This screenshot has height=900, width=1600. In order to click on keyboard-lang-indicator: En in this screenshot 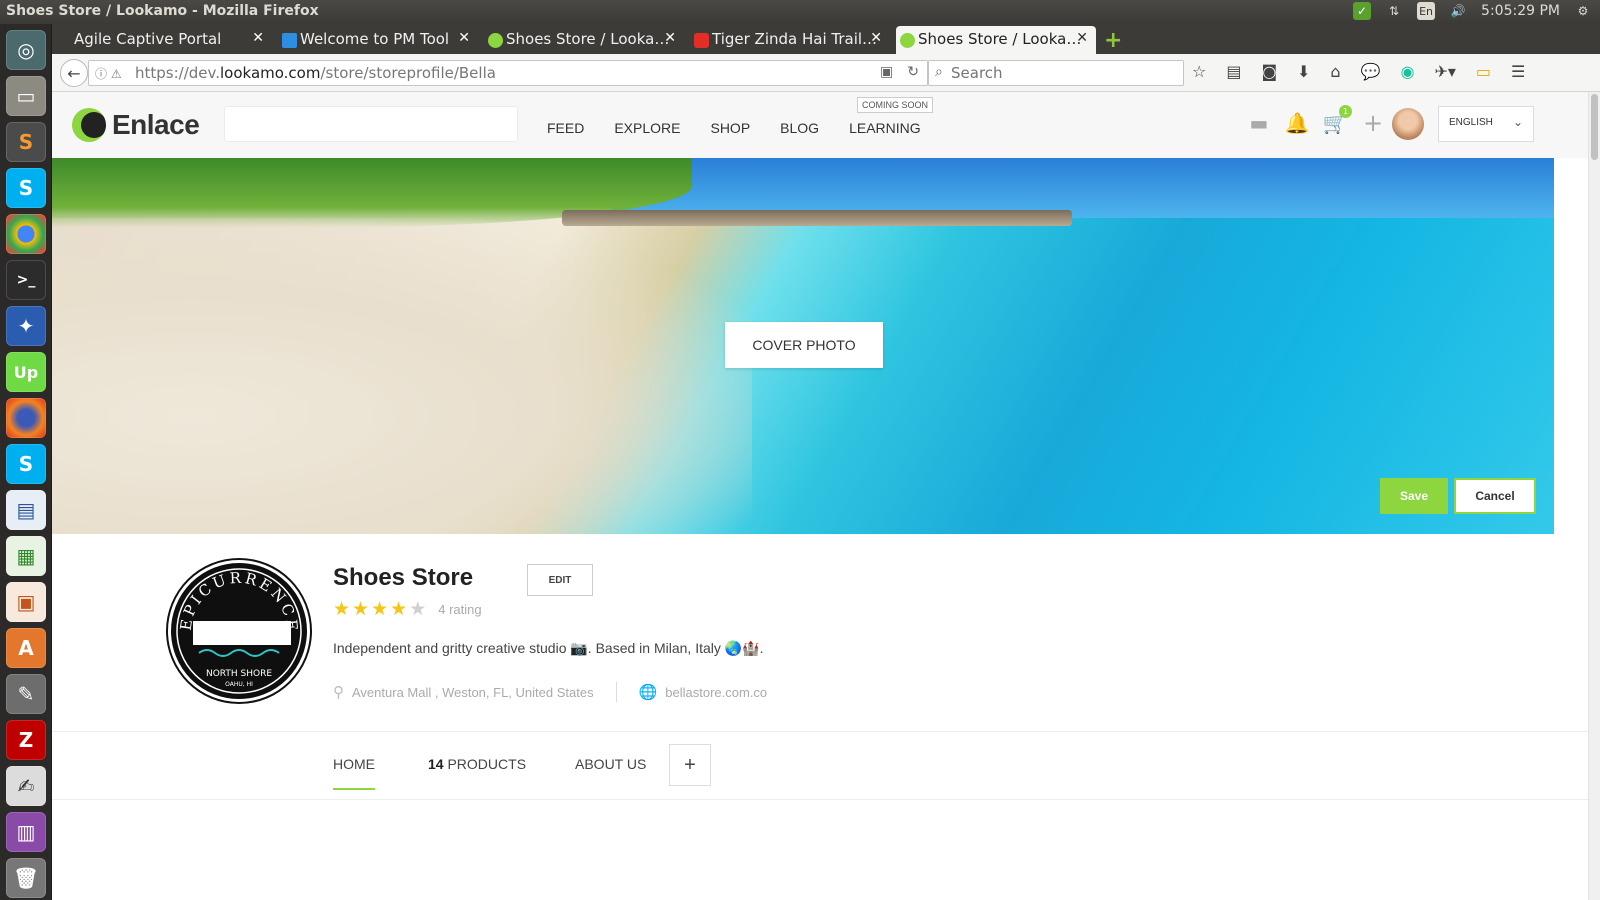, I will do `click(1426, 11)`.